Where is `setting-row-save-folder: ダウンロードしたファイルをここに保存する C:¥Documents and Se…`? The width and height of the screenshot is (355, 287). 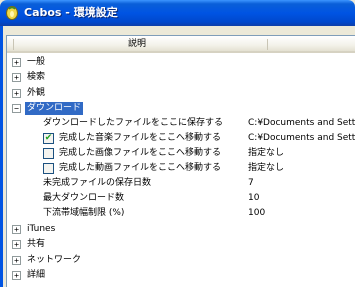
setting-row-save-folder: ダウンロードしたファイルをここに保存する C:¥Documents and Se… is located at coordinates (181, 123).